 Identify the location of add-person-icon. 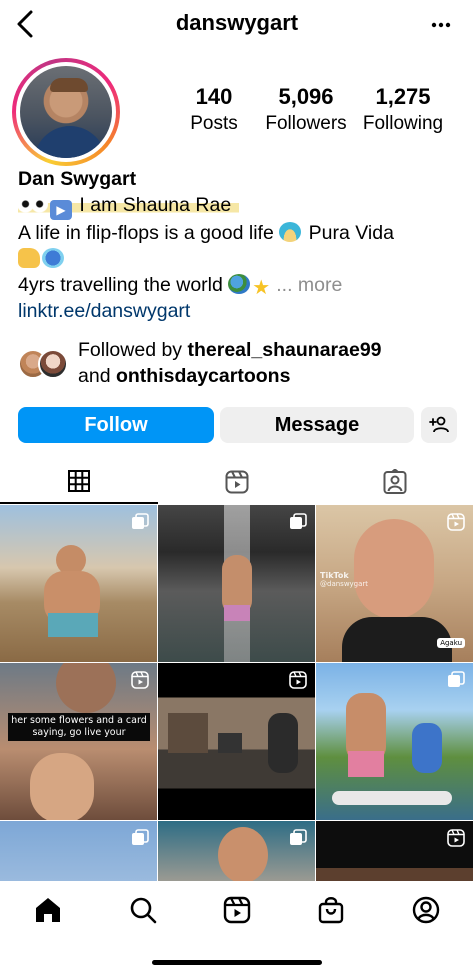
(439, 424).